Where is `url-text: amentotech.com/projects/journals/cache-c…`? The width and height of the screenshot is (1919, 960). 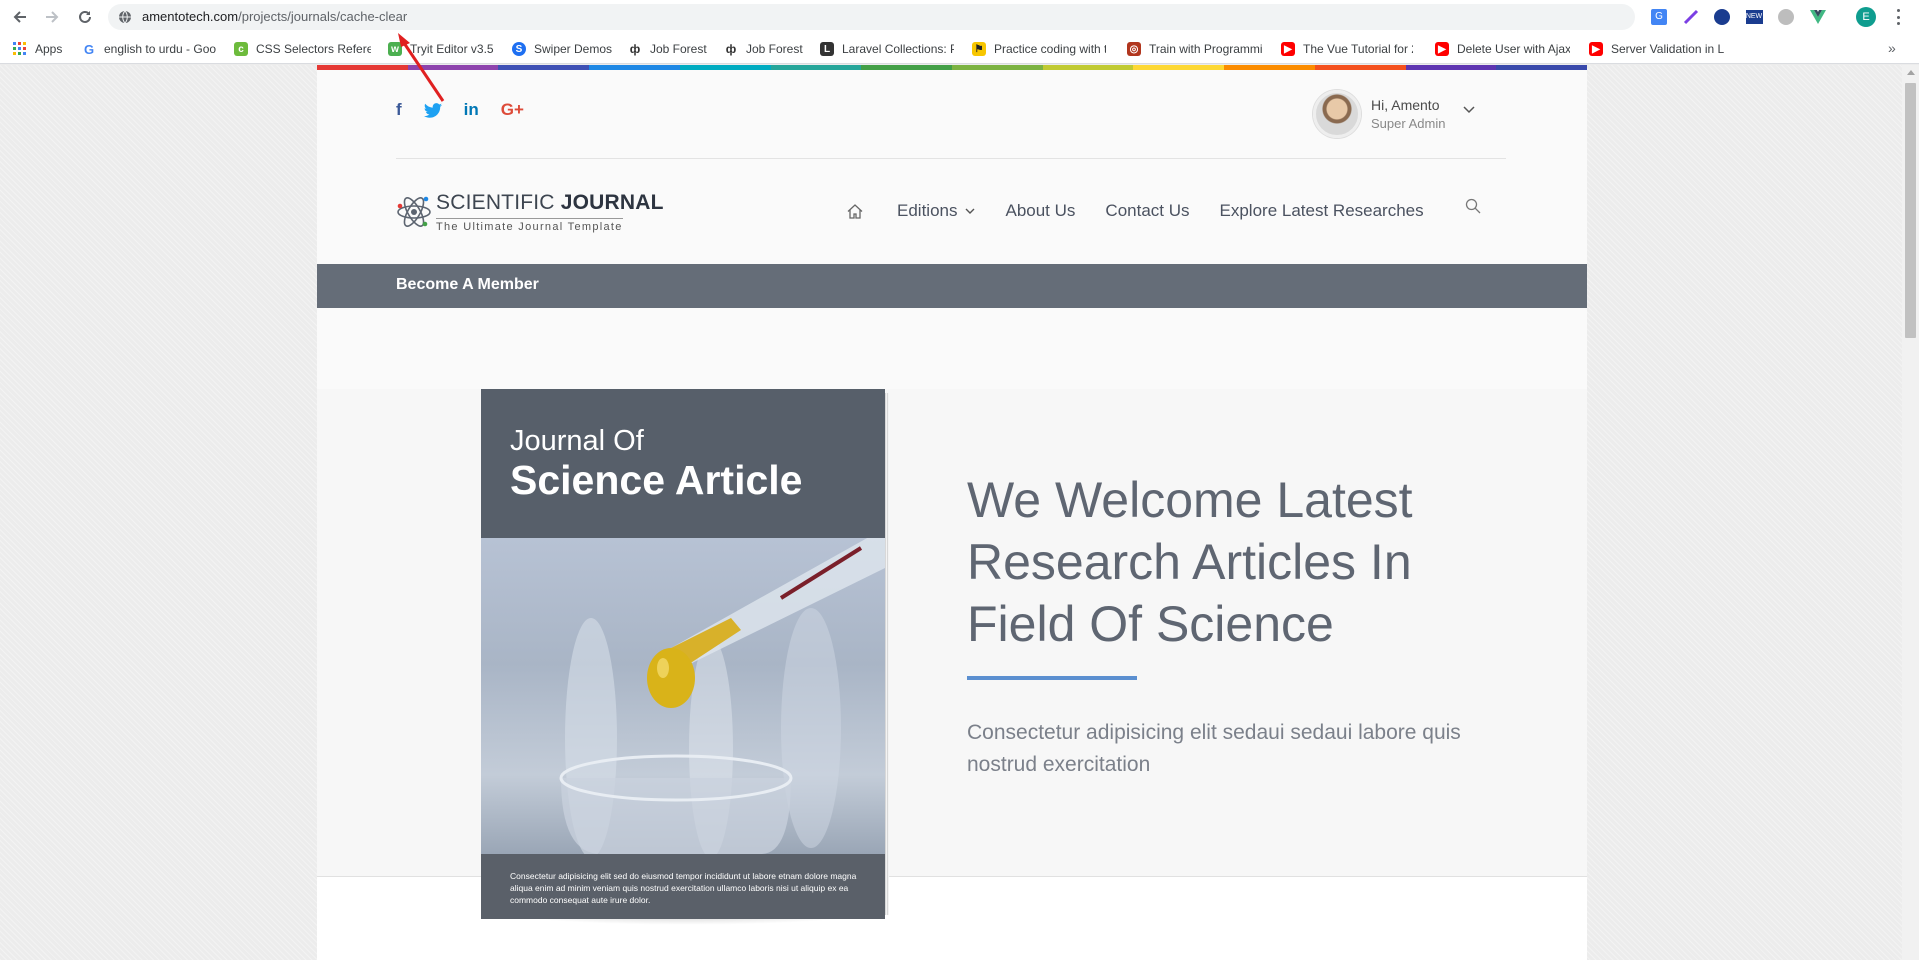 url-text: amentotech.com/projects/journals/cache-c… is located at coordinates (274, 16).